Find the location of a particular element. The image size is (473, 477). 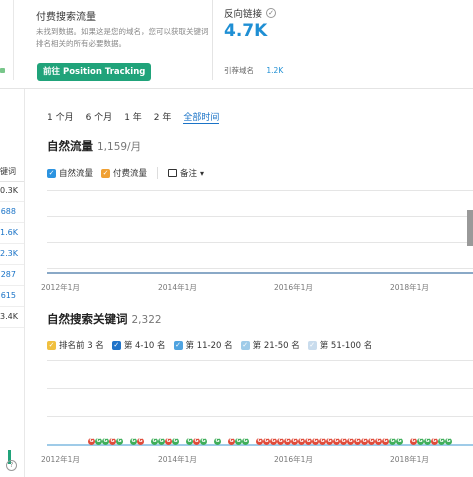

legend-4-10: ✓ 第 4-10 名 is located at coordinates (138, 345).